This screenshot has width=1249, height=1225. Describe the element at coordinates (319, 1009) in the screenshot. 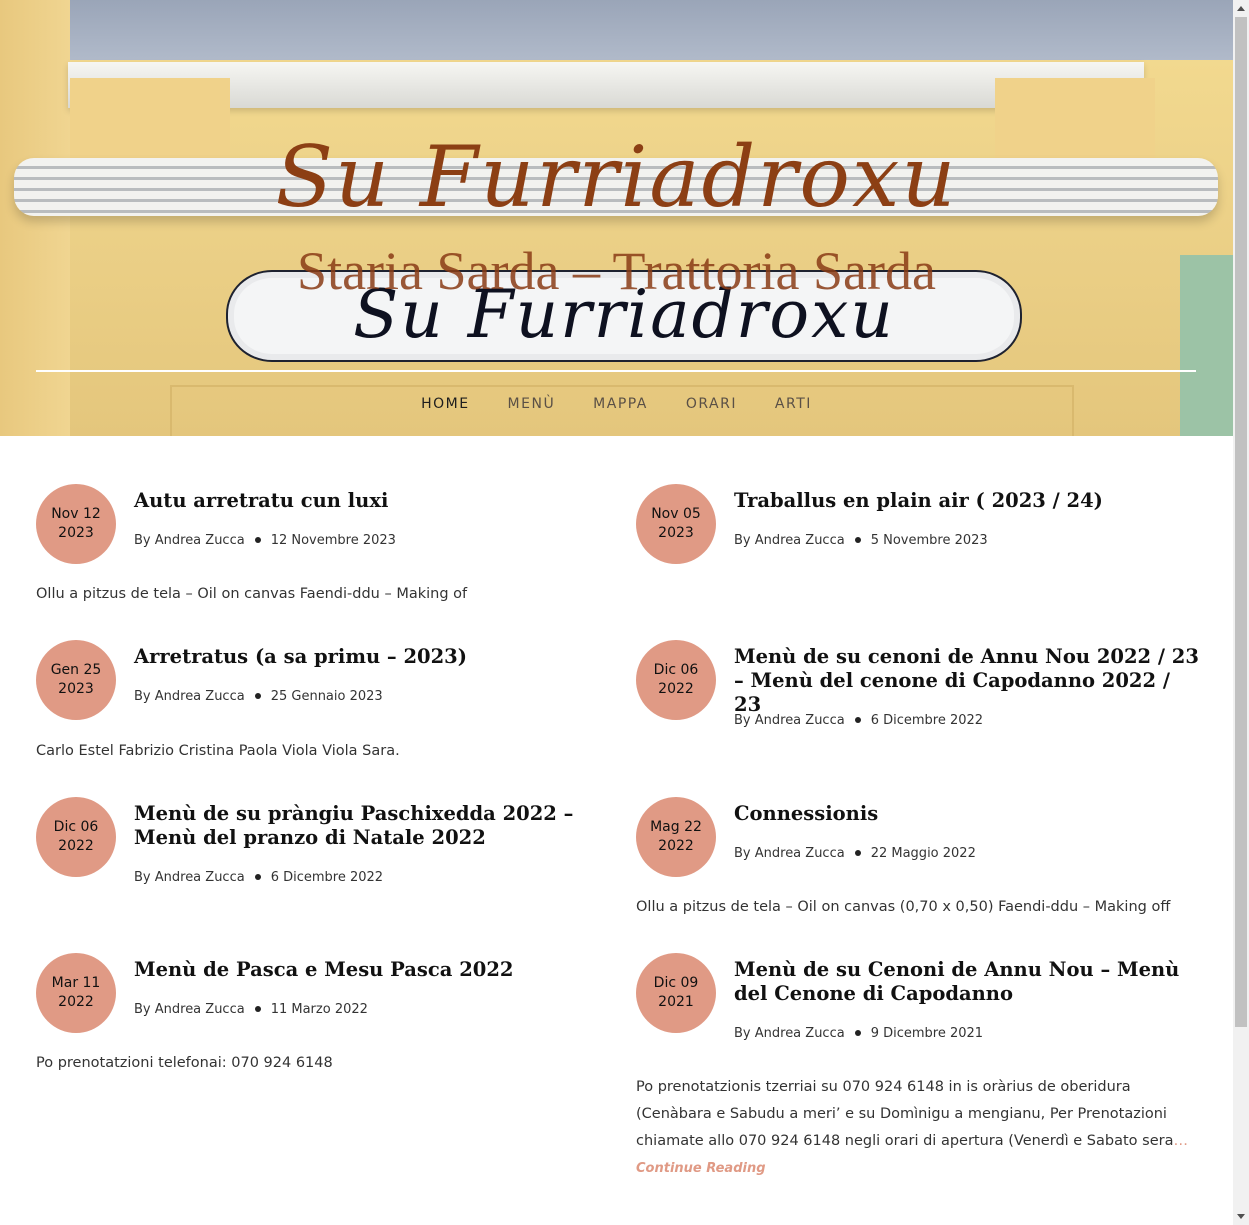

I see `post-date: 11 Marzo 2022` at that location.